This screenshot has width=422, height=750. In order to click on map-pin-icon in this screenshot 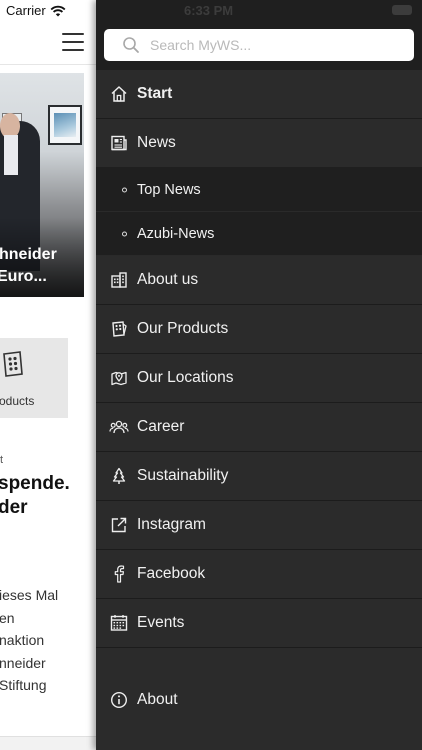, I will do `click(119, 378)`.